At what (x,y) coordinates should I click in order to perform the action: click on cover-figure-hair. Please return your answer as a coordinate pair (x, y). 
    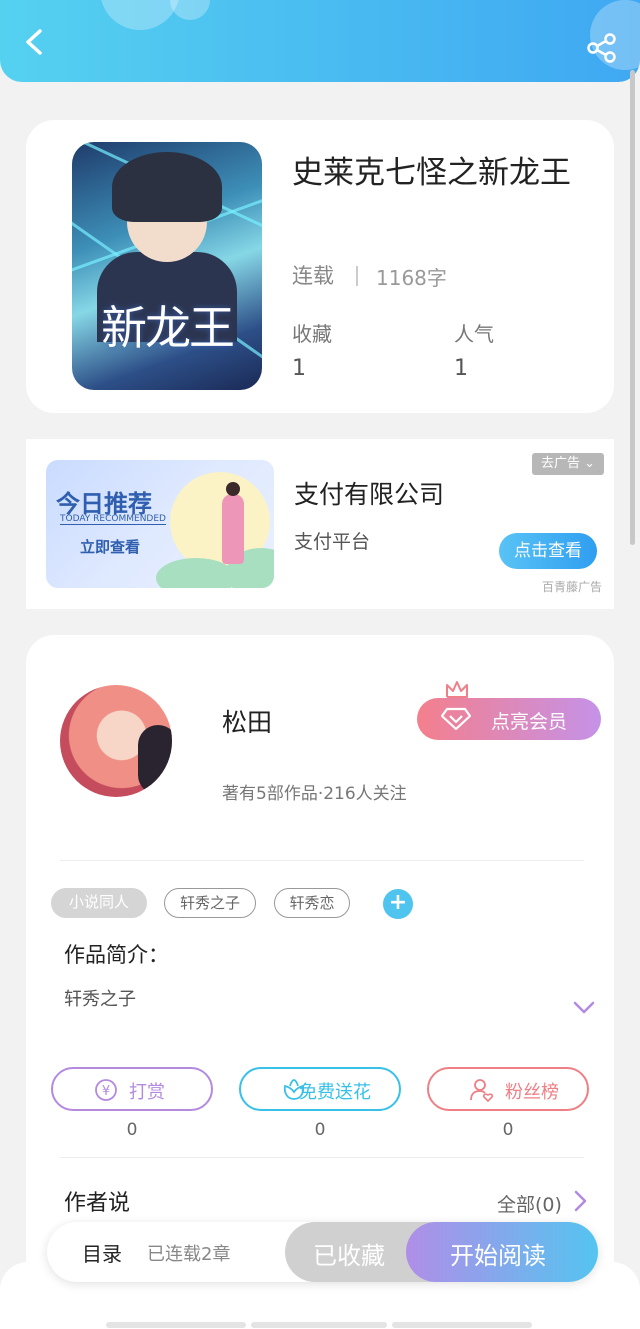
    Looking at the image, I should click on (167, 187).